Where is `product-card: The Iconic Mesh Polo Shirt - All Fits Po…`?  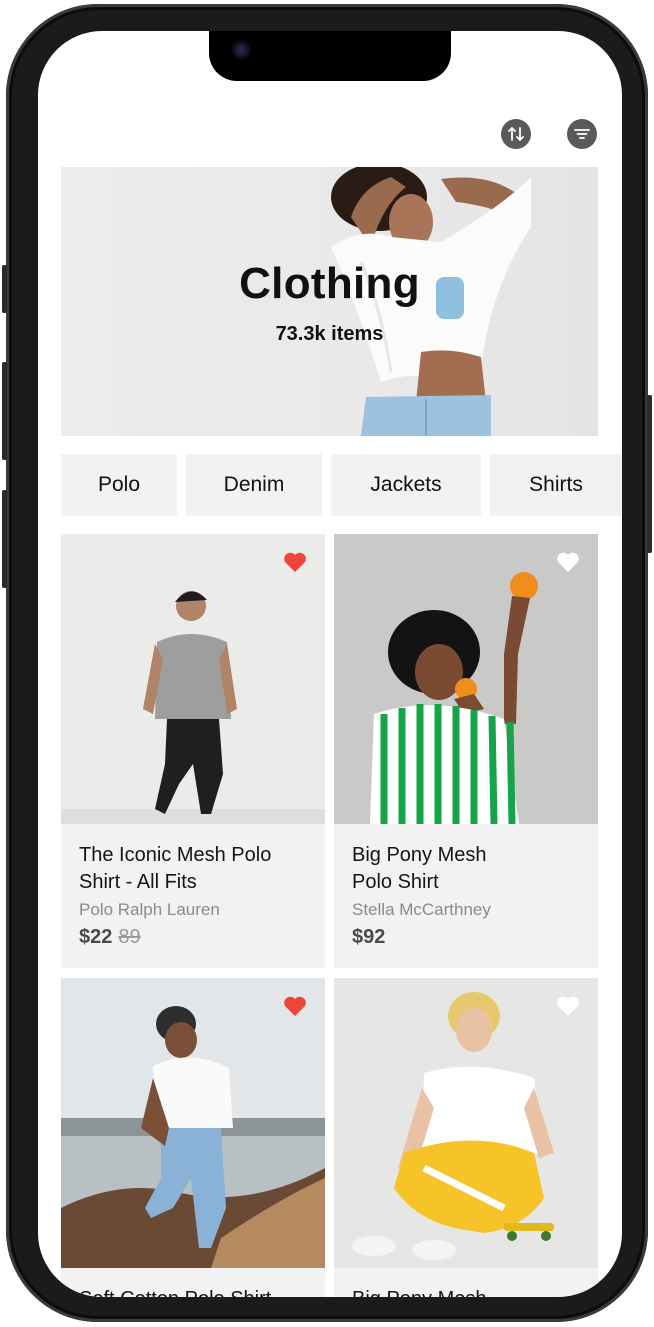 product-card: The Iconic Mesh Polo Shirt - All Fits Po… is located at coordinates (193, 751).